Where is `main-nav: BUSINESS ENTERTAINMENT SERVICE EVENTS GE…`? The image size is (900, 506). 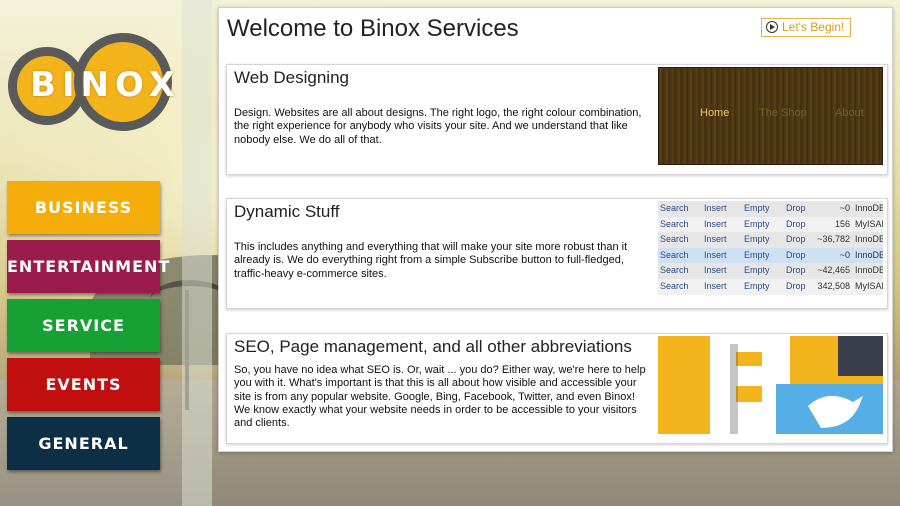 main-nav: BUSINESS ENTERTAINMENT SERVICE EVENTS GE… is located at coordinates (88, 328).